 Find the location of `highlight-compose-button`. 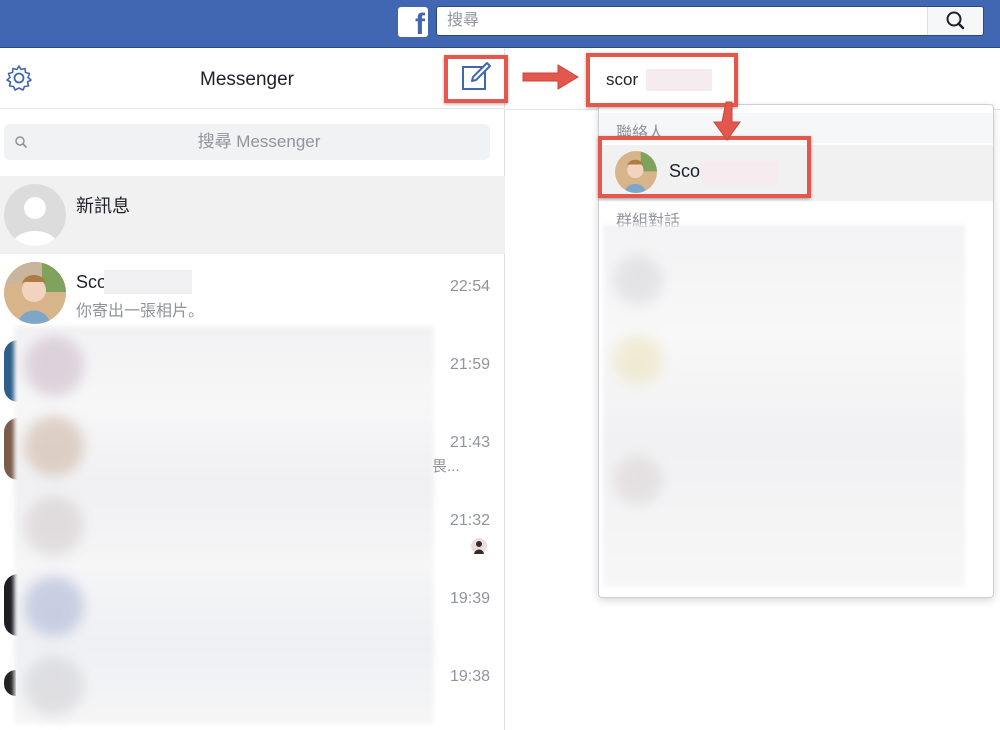

highlight-compose-button is located at coordinates (476, 79).